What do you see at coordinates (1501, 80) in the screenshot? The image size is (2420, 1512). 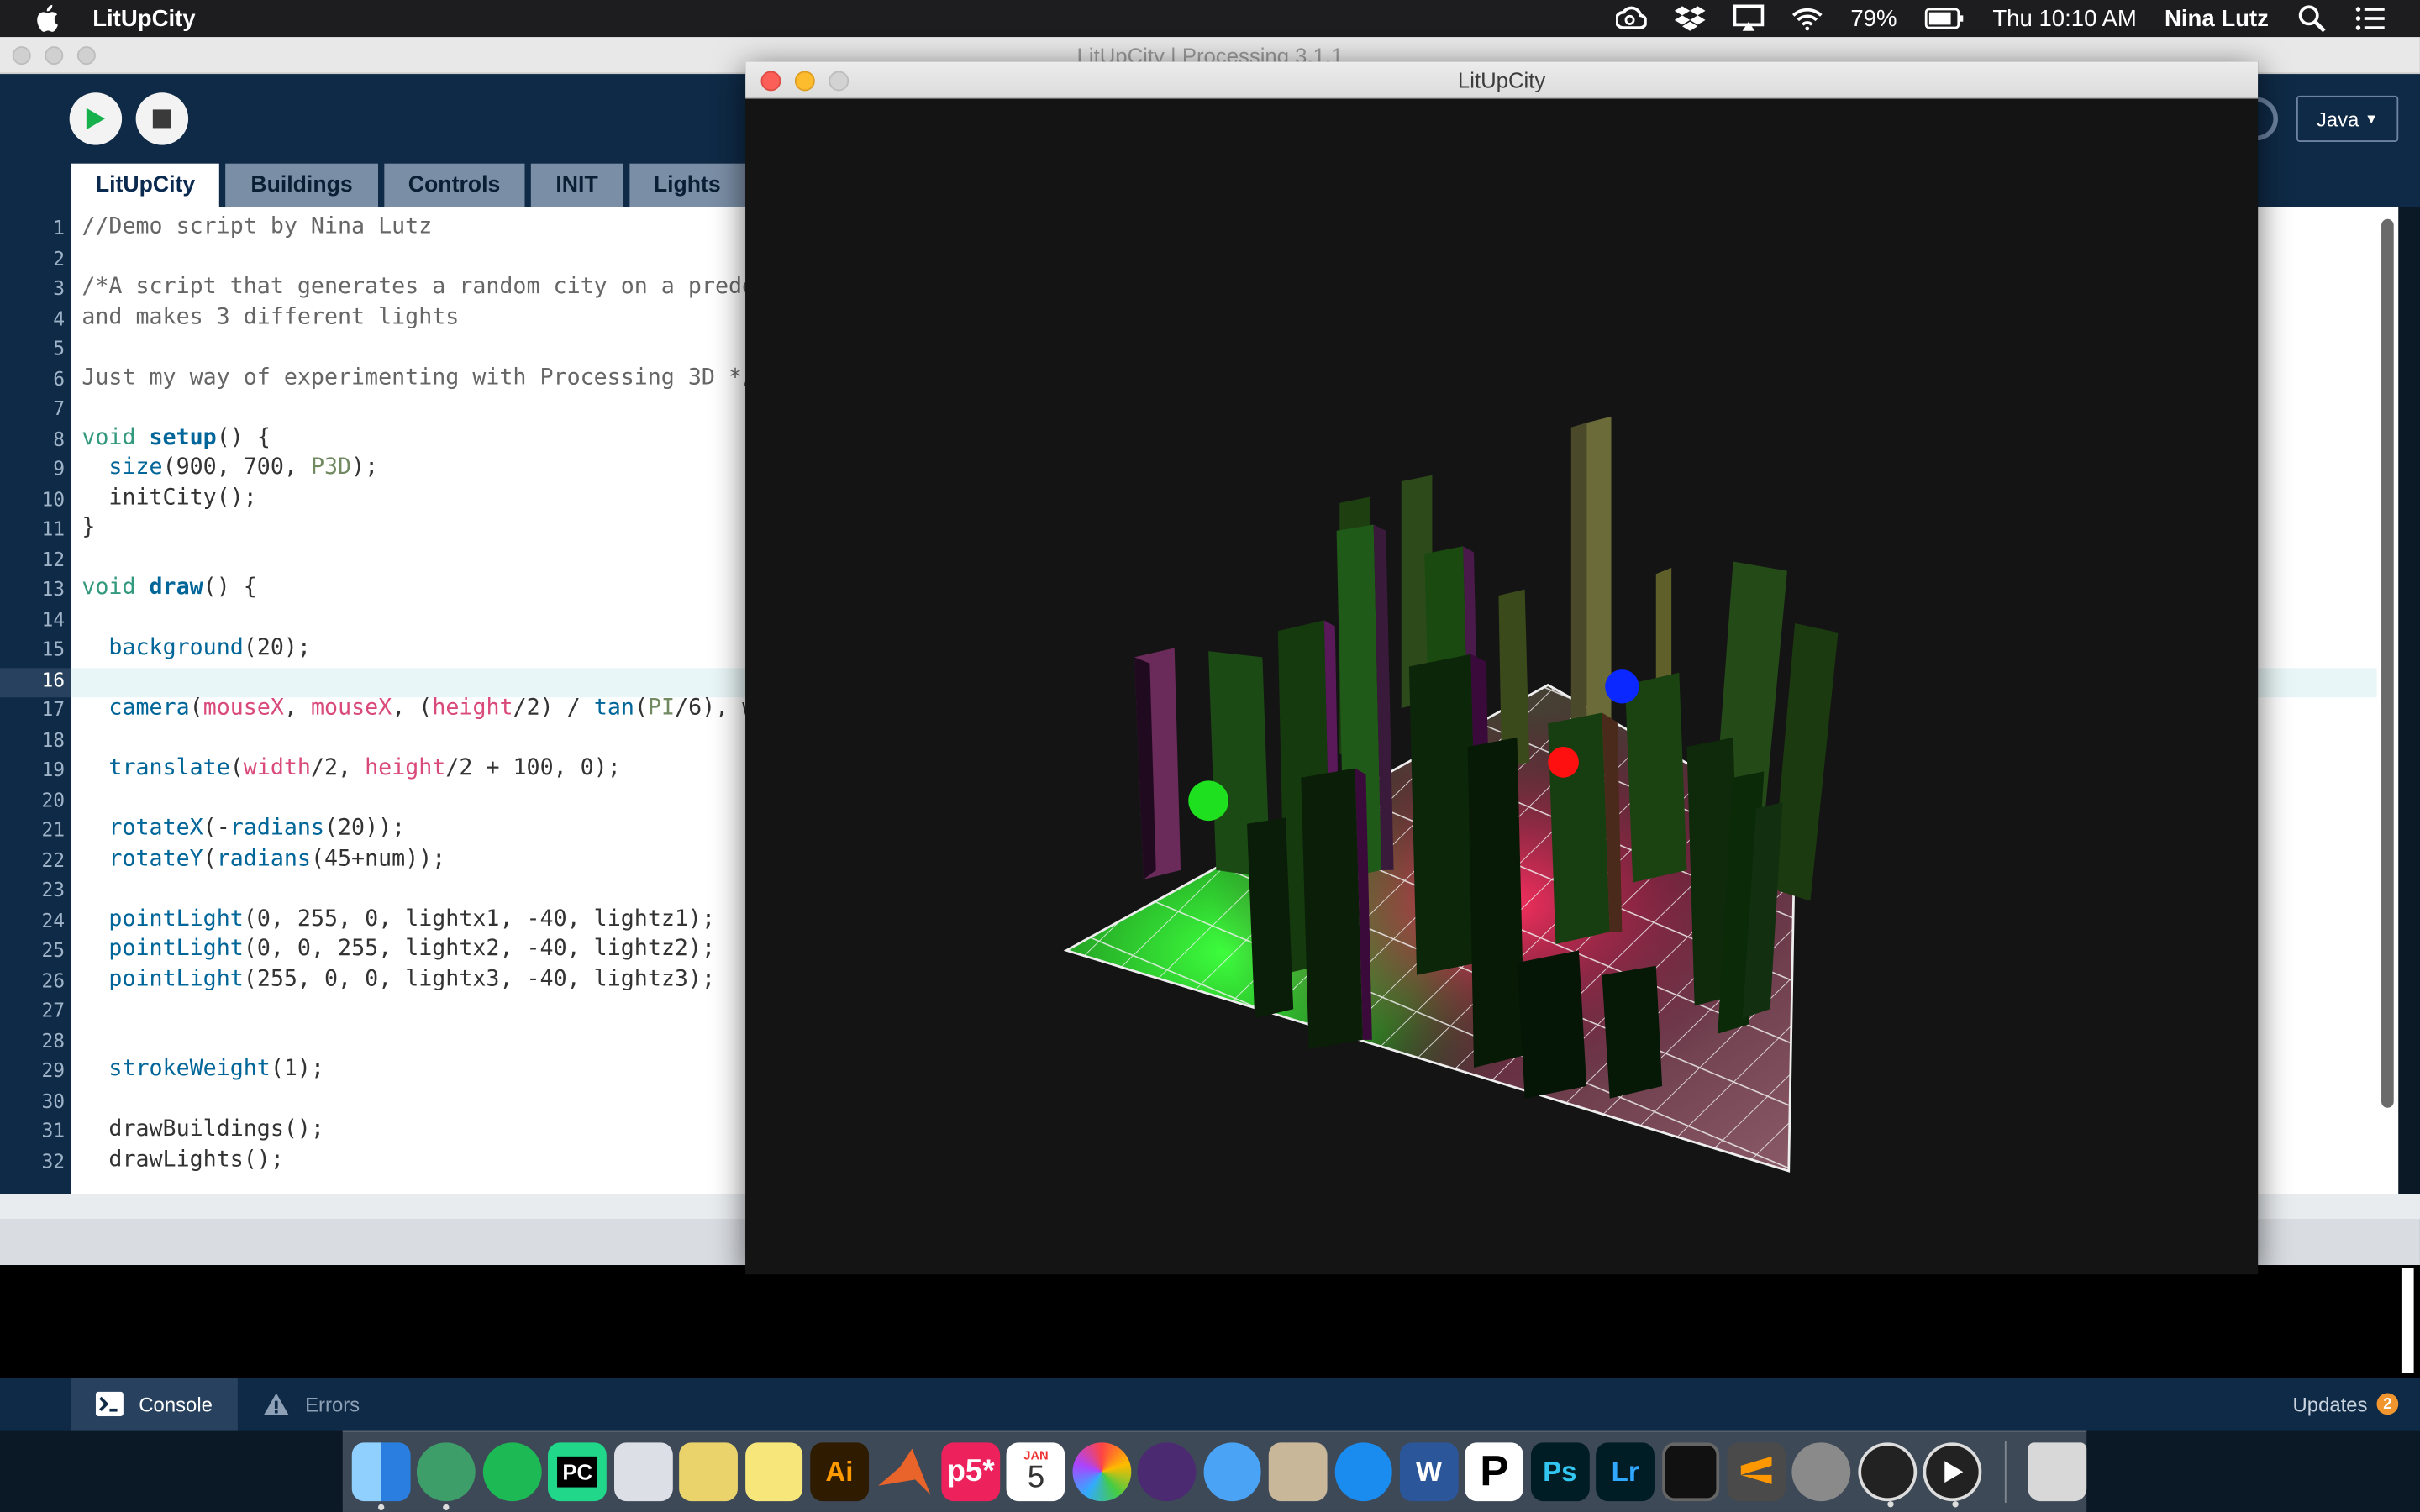 I see `sketch-window-title: LitUpCity` at bounding box center [1501, 80].